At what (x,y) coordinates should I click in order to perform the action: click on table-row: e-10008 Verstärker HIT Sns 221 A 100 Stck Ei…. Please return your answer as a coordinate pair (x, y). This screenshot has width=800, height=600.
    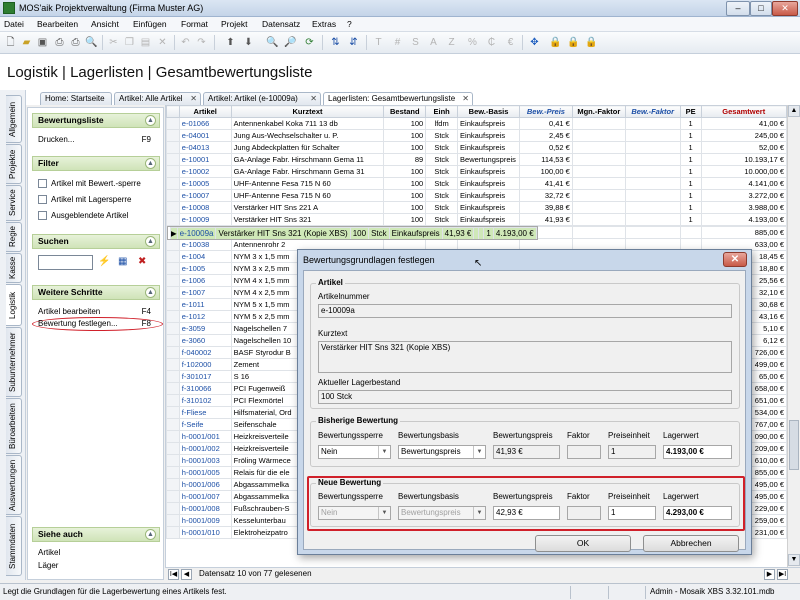
    Looking at the image, I should click on (477, 207).